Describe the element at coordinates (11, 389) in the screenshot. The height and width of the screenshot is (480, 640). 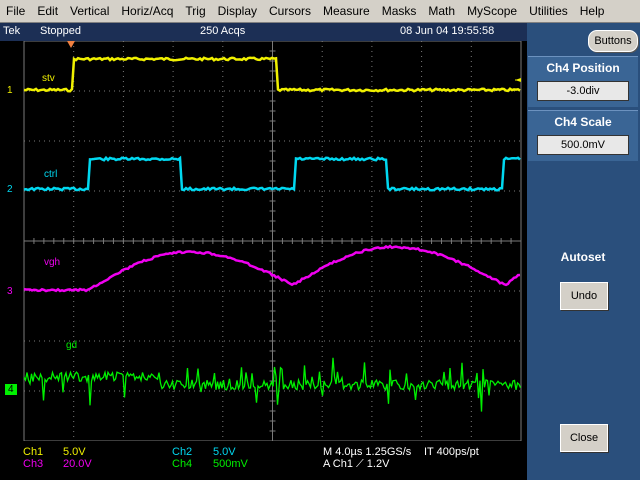
I see `ch4-marker: 4` at that location.